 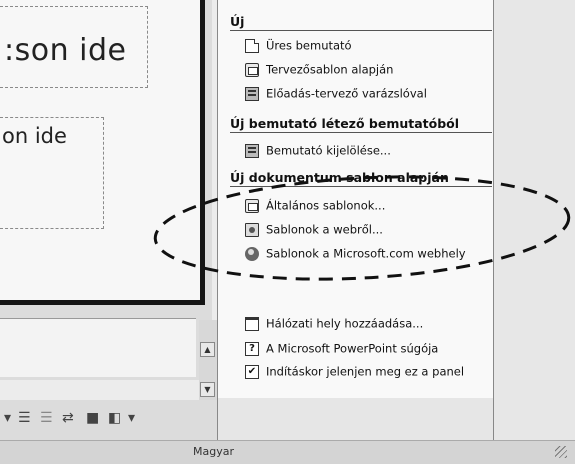 I want to click on powerpoint-help-link: ? A Microsoft PowerPoint súgója, so click(x=341, y=350).